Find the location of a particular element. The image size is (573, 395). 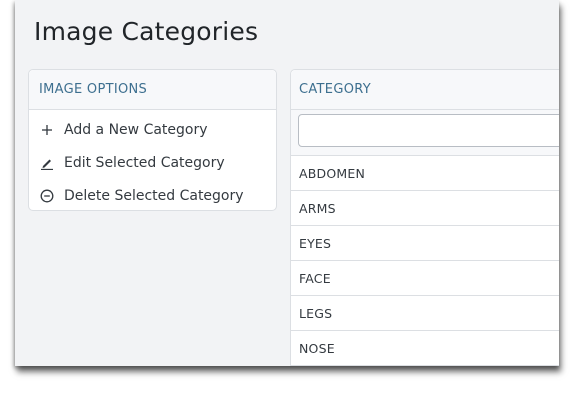

category-filter-input is located at coordinates (428, 130).